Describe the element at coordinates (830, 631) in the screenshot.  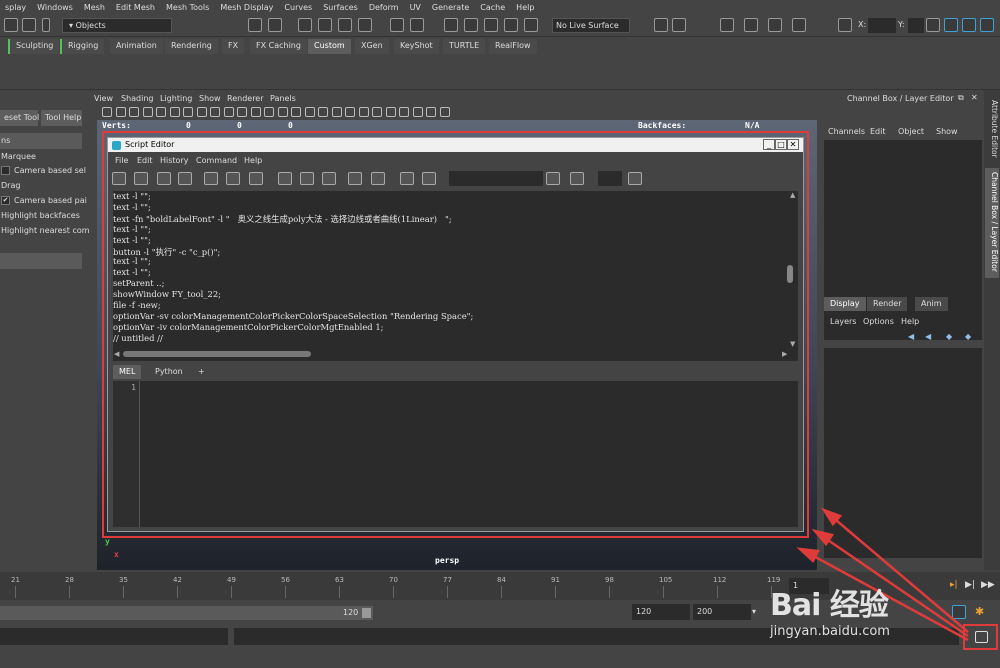
I see `watermark-url: jingyan.baidu.com` at that location.